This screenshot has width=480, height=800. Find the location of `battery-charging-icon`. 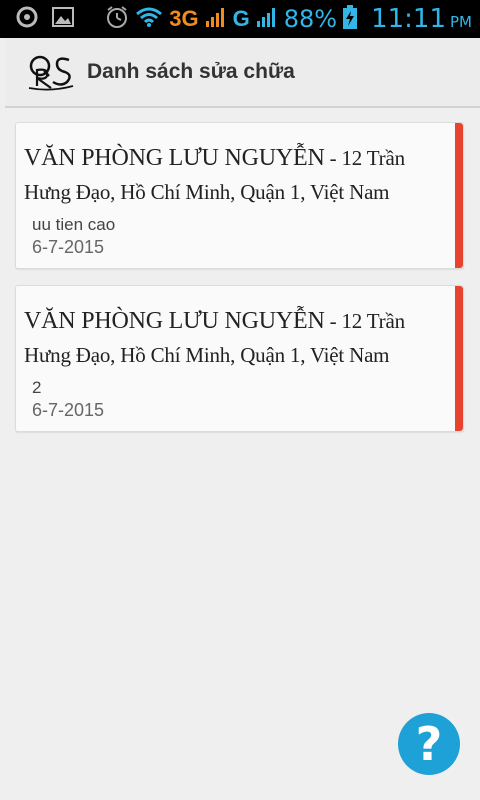

battery-charging-icon is located at coordinates (350, 19).